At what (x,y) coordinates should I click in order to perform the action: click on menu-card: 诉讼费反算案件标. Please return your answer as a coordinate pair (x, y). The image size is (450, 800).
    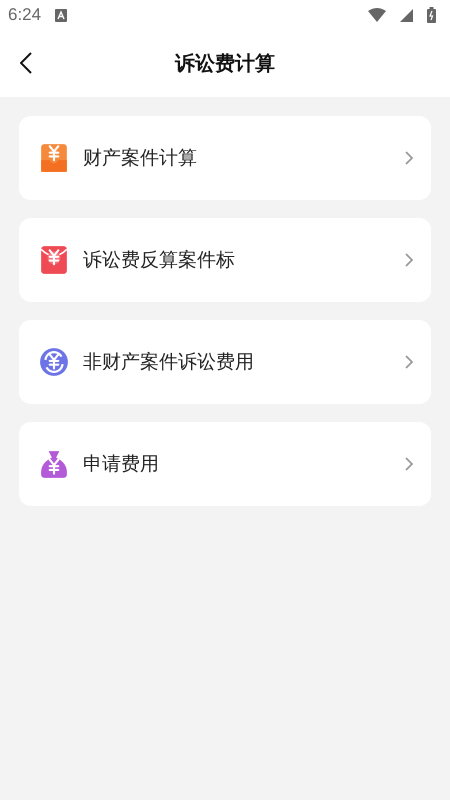
    Looking at the image, I should click on (225, 260).